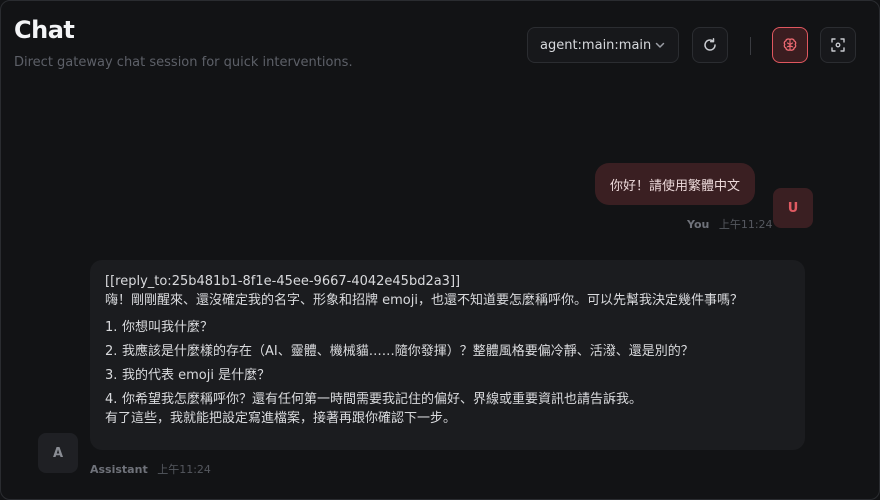  What do you see at coordinates (196, 375) in the screenshot?
I see `list-item-text: 我的代表 emoji 是什麼？` at bounding box center [196, 375].